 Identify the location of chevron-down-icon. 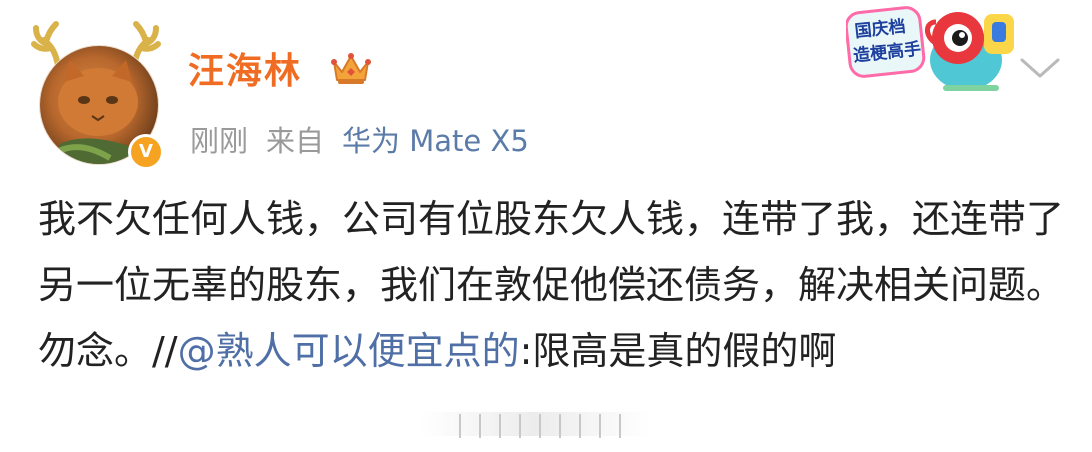
(1040, 68).